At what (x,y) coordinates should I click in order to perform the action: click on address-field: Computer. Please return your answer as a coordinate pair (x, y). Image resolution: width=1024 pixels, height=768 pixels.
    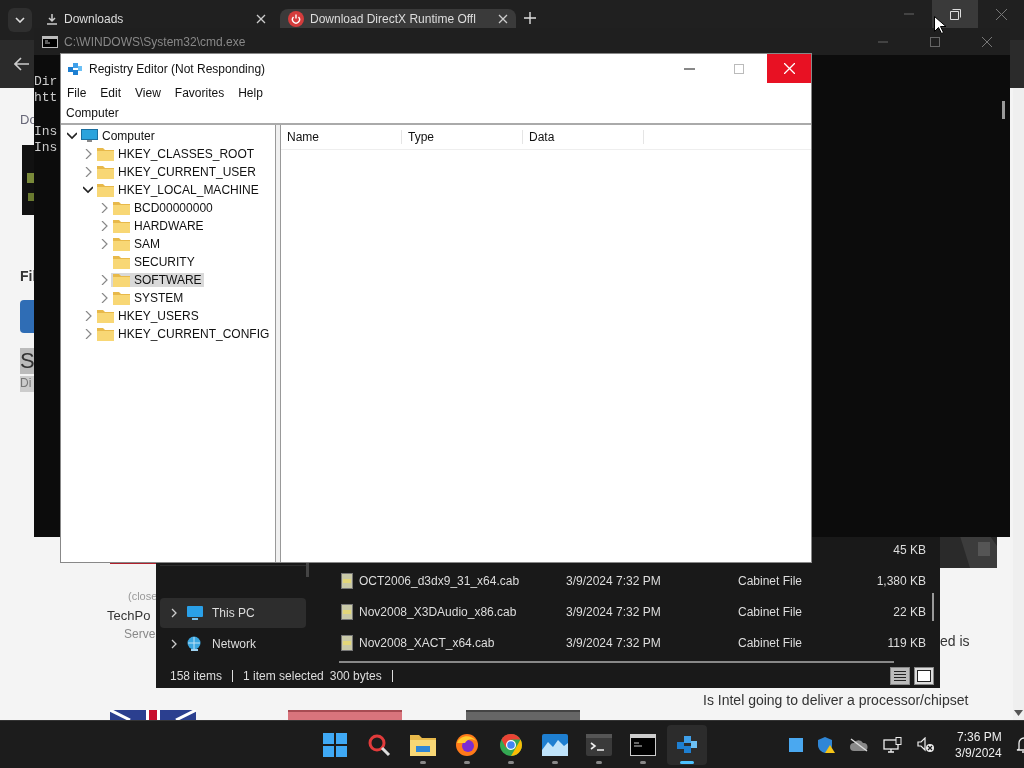
    Looking at the image, I should click on (436, 114).